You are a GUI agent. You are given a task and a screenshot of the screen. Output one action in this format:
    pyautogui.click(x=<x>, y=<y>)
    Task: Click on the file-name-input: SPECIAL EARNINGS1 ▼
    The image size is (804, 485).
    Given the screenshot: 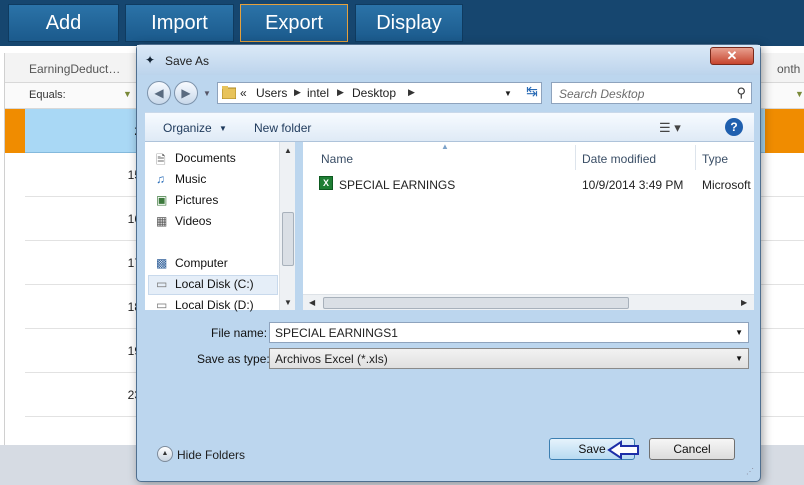 What is the action you would take?
    pyautogui.click(x=509, y=332)
    